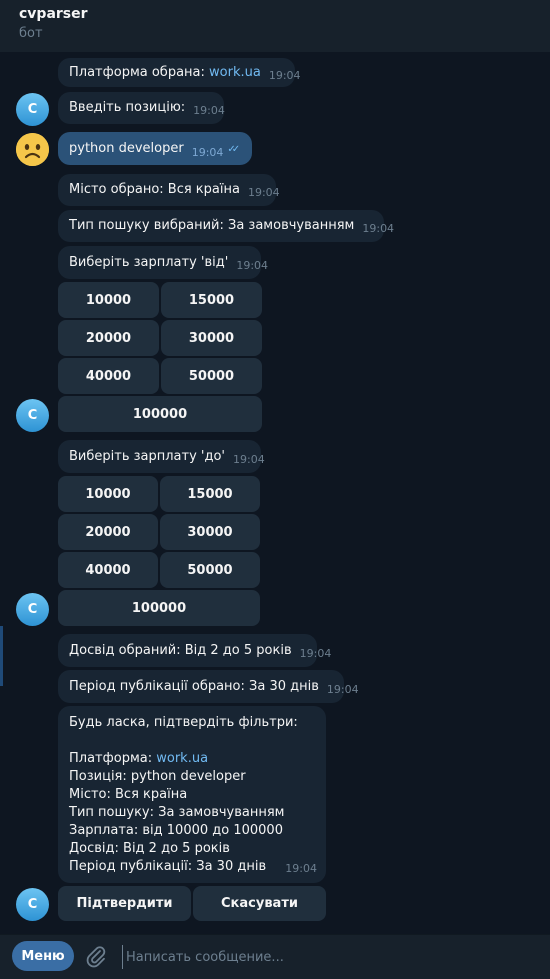  I want to click on message-experience-selected: Досвід обраний: Від 2 до 5 років 19:04, so click(194, 650).